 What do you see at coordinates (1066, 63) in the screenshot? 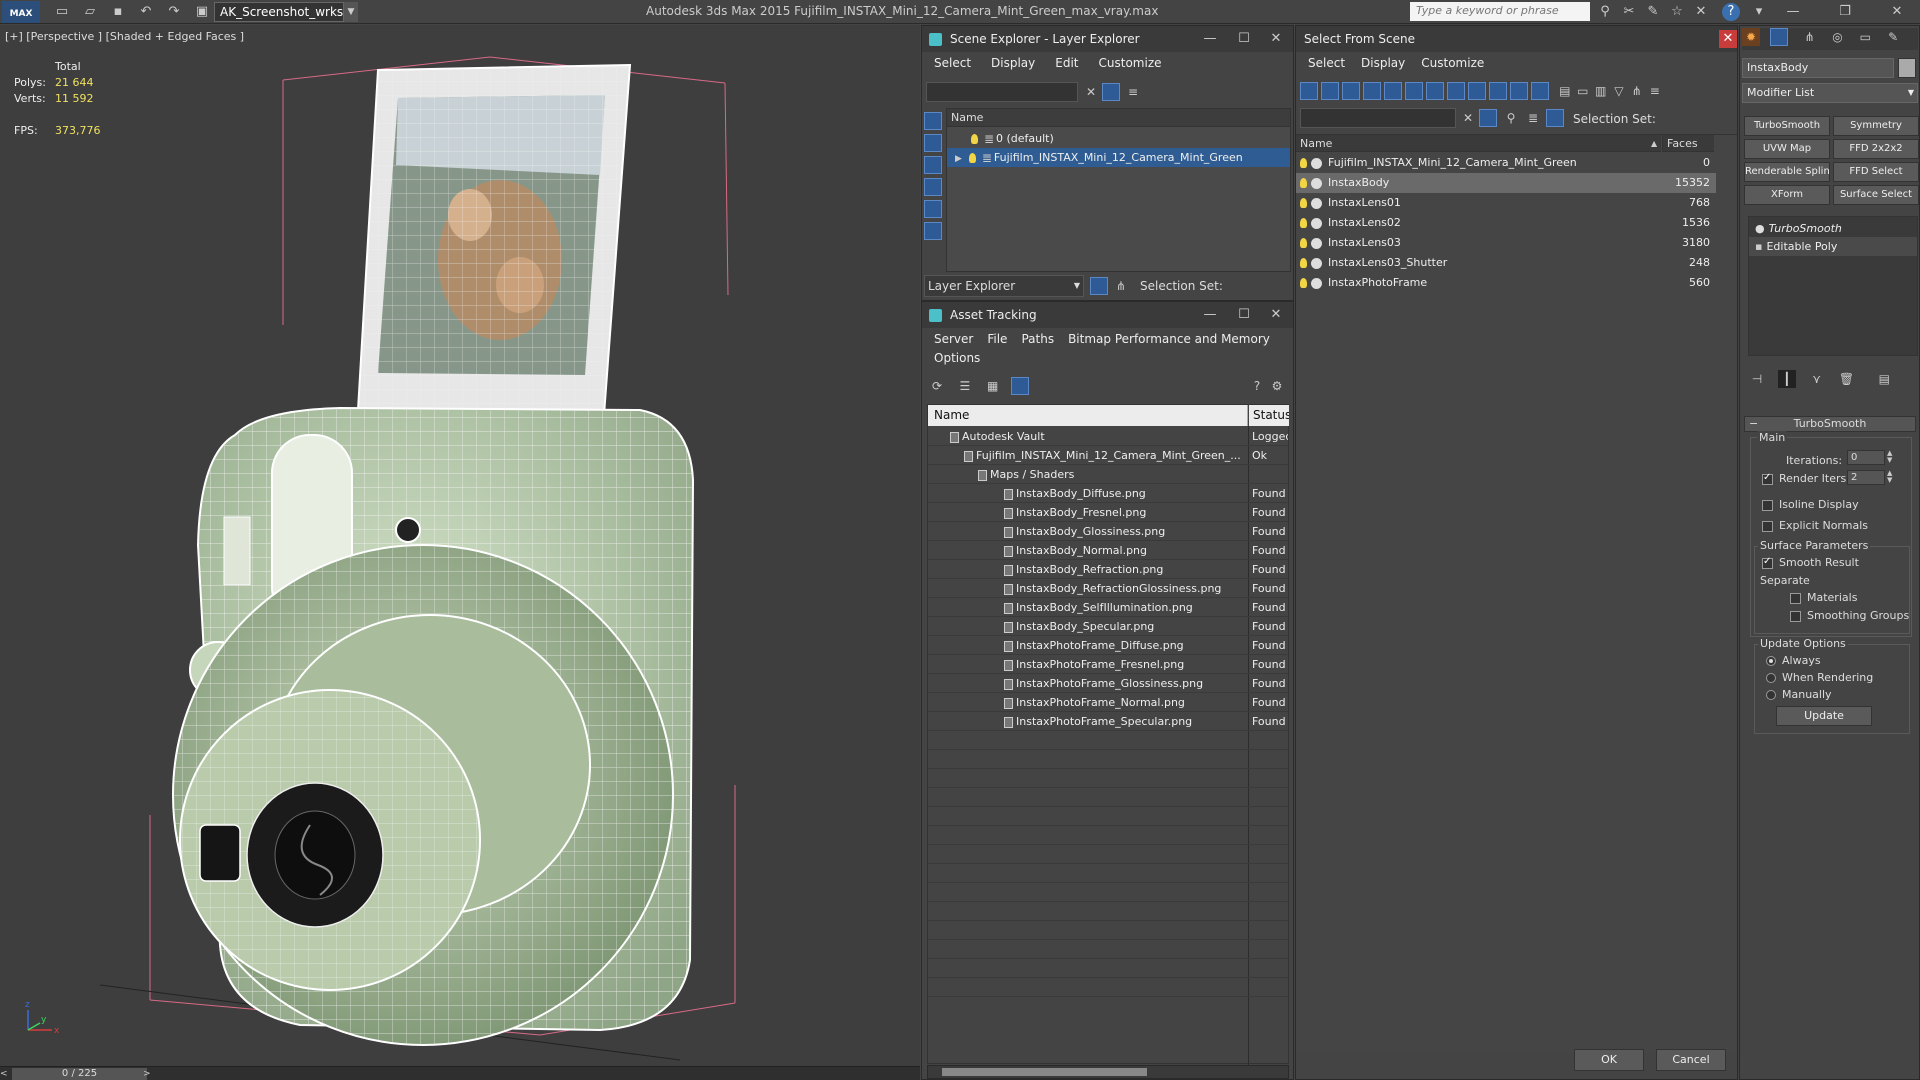
I see `menu-edit: Edit` at bounding box center [1066, 63].